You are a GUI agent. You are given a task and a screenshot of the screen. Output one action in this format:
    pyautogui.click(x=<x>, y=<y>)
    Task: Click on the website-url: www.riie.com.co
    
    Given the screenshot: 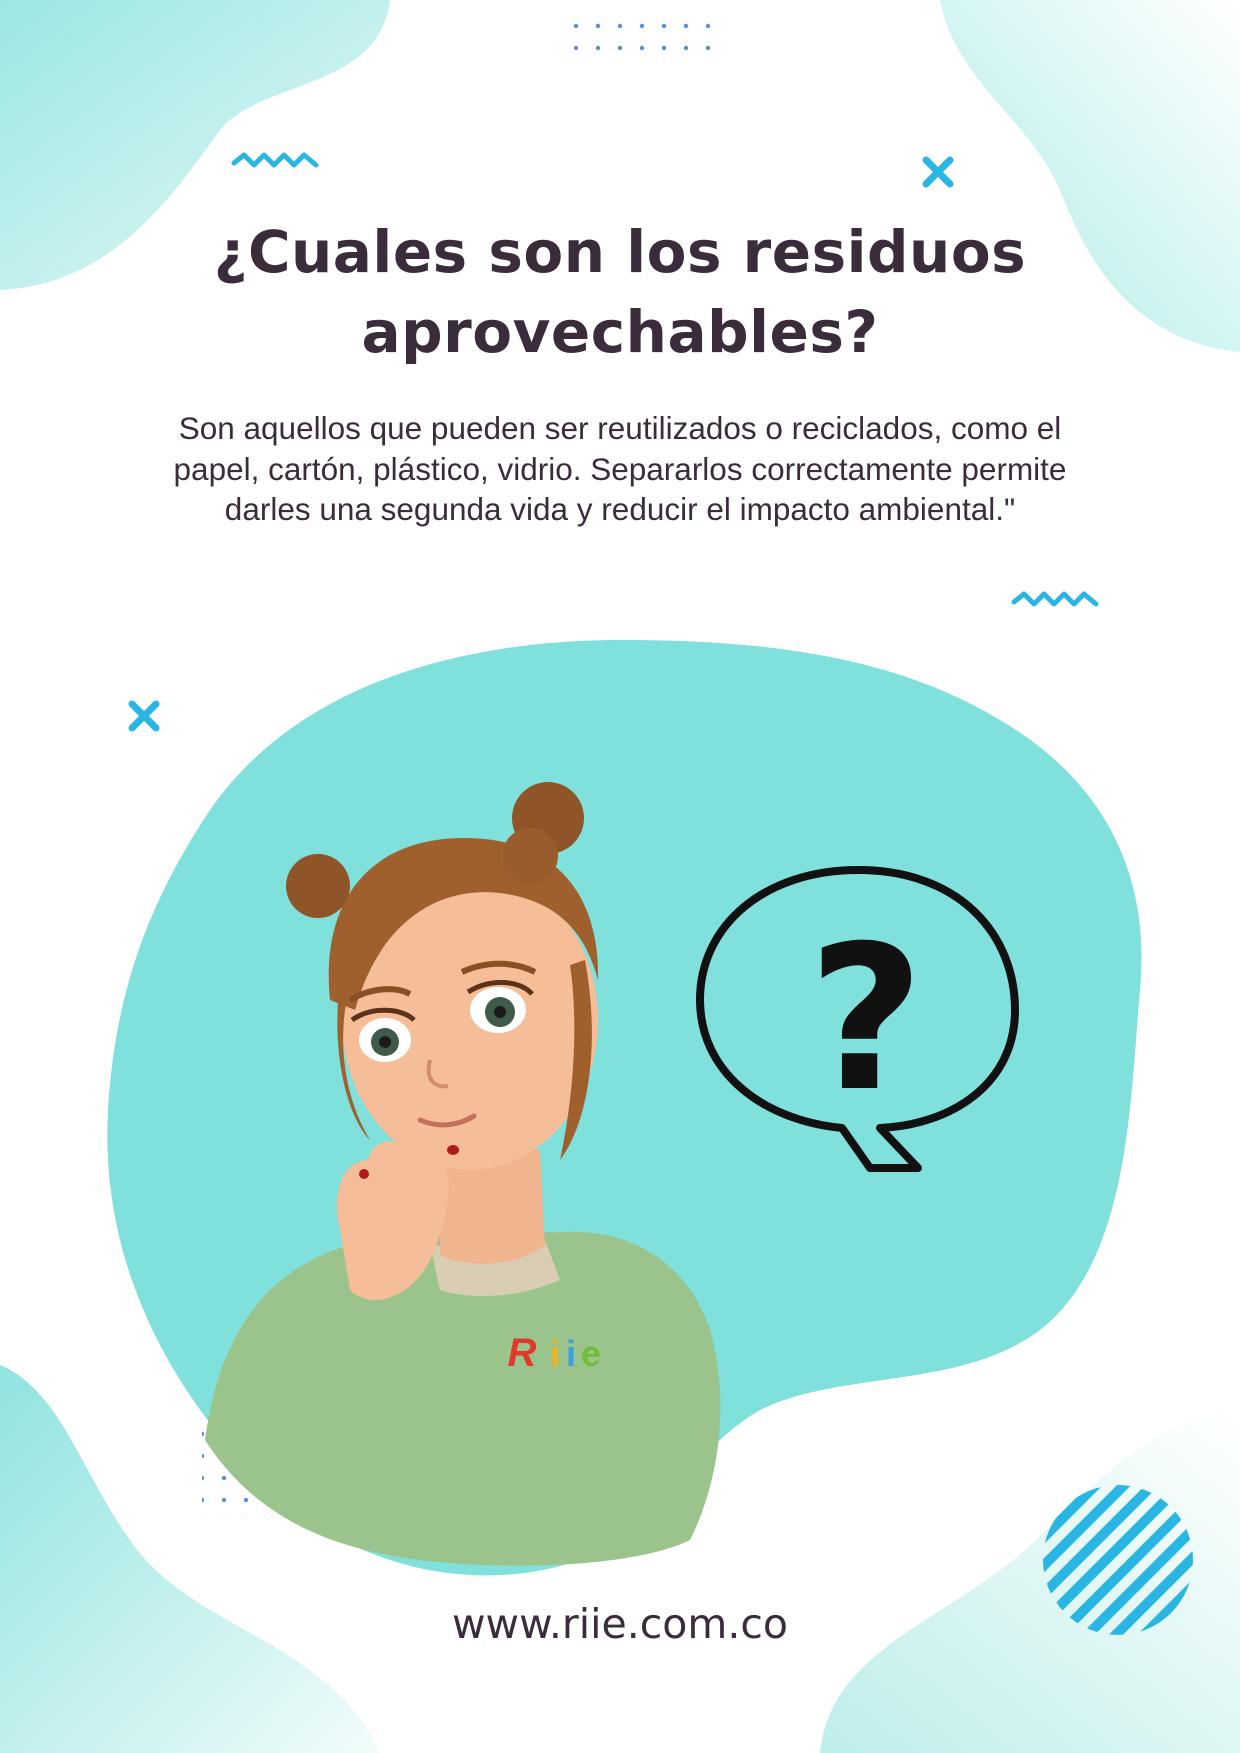 What is the action you would take?
    pyautogui.click(x=620, y=1624)
    